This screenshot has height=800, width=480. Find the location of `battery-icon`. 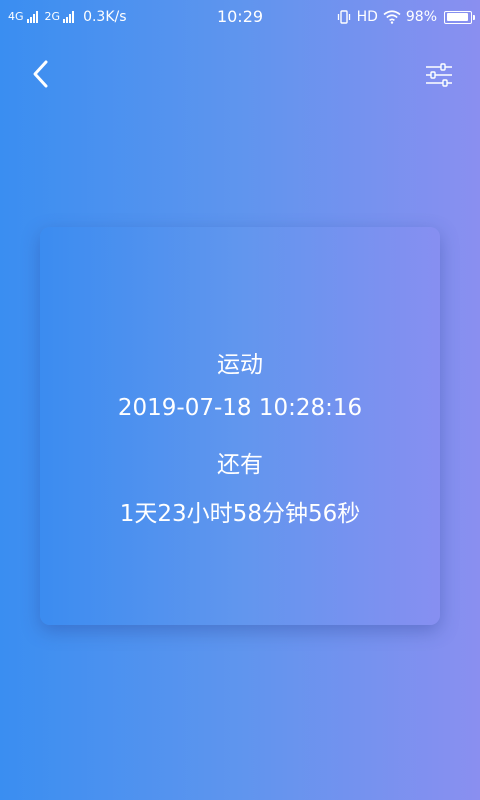

battery-icon is located at coordinates (459, 17).